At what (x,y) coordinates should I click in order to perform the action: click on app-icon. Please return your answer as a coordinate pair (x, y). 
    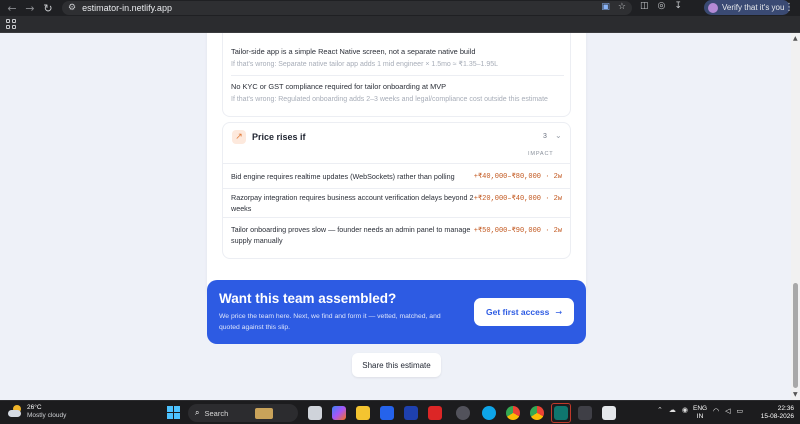
    Looking at the image, I should click on (411, 413).